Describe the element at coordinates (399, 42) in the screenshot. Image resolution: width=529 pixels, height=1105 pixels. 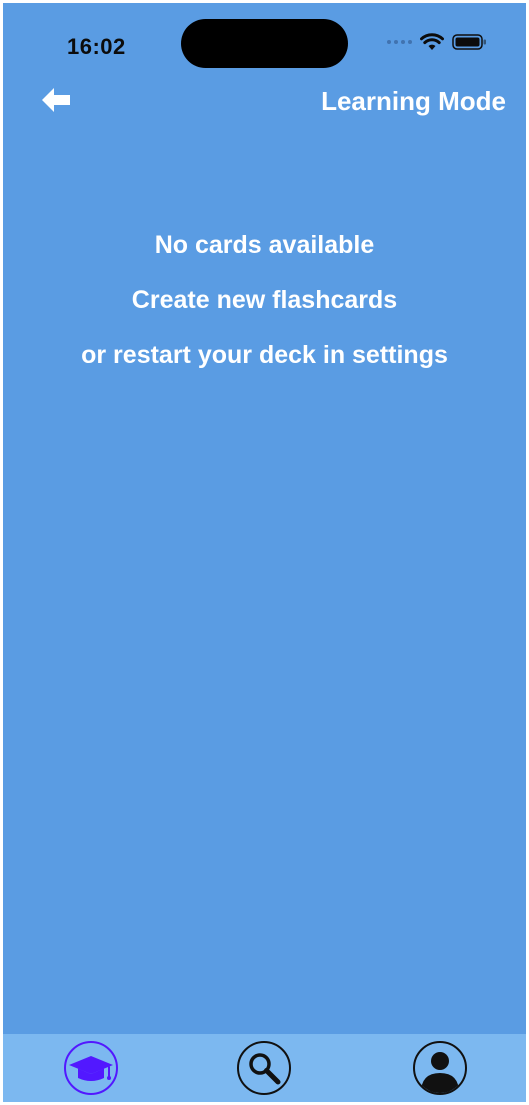
I see `signal-dots-icon` at that location.